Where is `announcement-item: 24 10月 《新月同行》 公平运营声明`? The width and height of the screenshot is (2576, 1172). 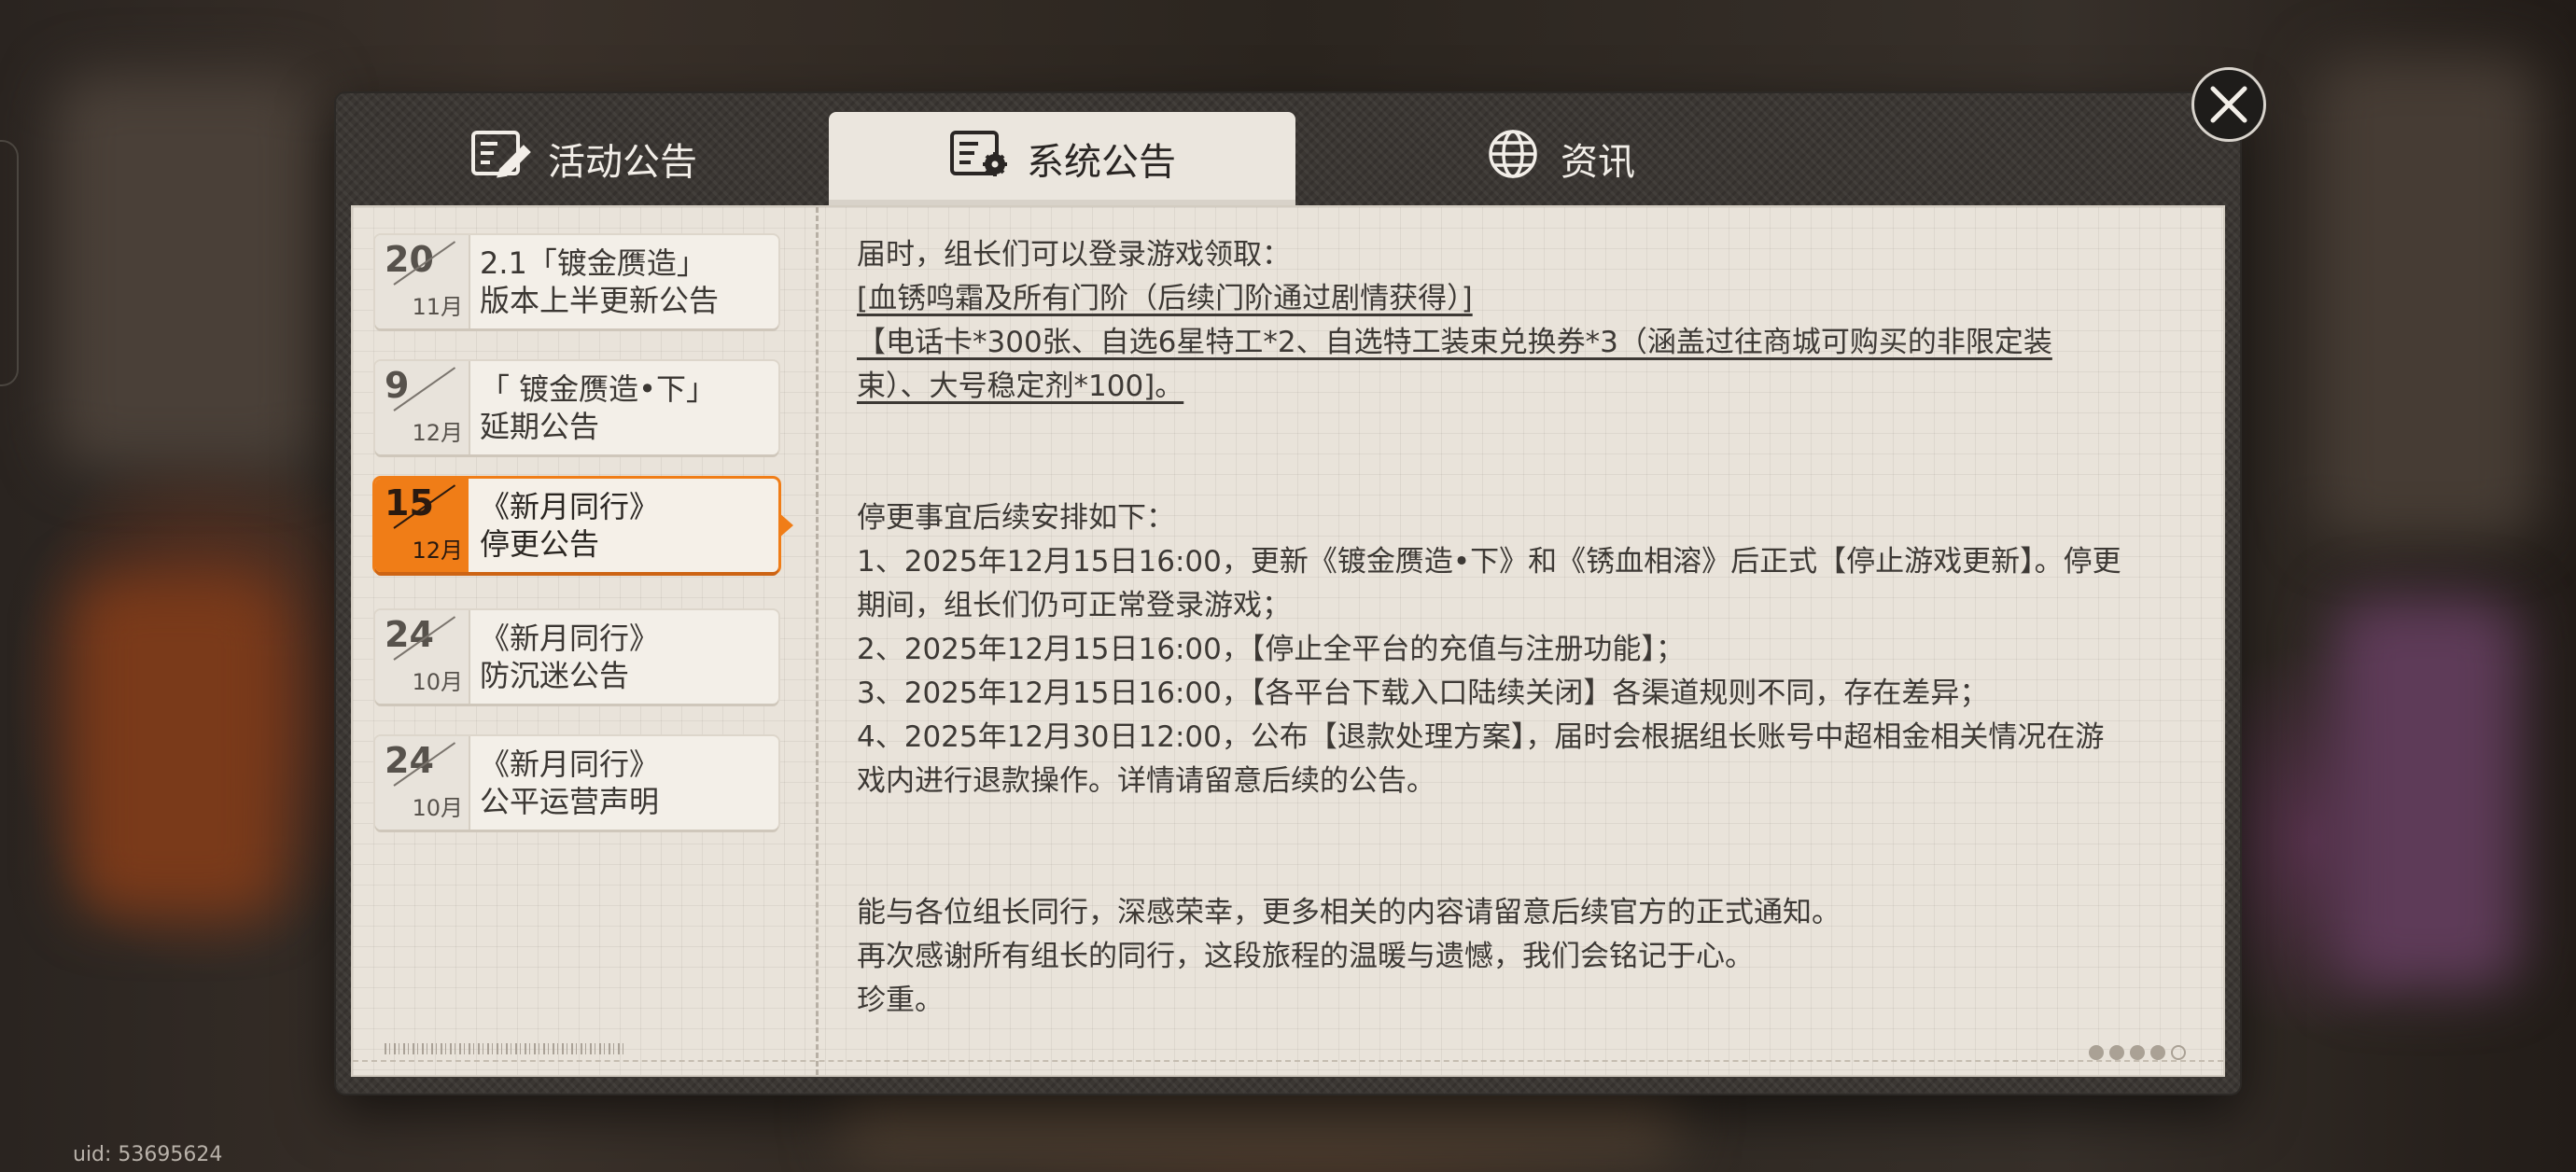
announcement-item: 24 10月 《新月同行》 公平运营声明 is located at coordinates (576, 783).